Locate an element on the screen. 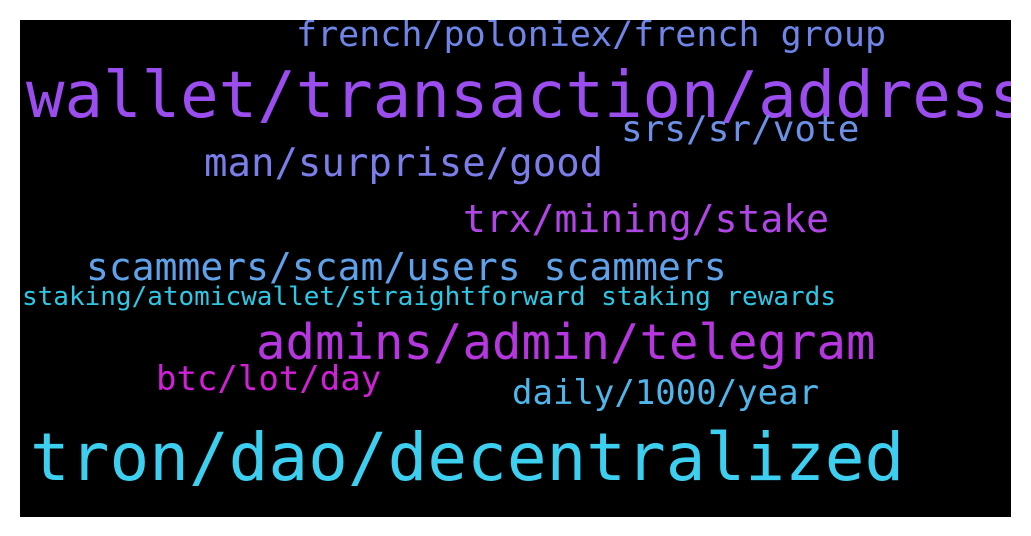 Image resolution: width=1031 pixels, height=536 pixels. word-tron-dao-decentralized: tron/dao/decentralized is located at coordinates (467, 457).